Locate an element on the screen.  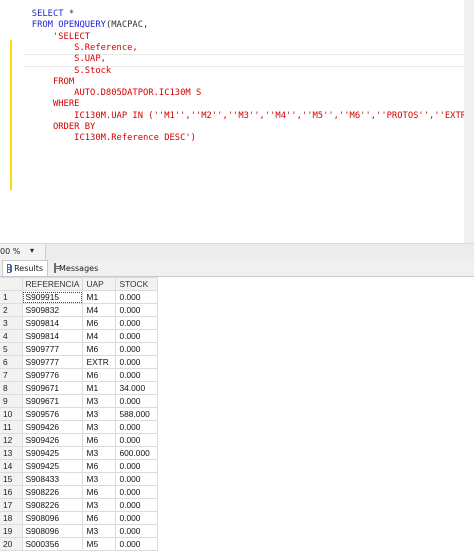
table-row: 12 S909426 M6 0.000 is located at coordinates (79, 440).